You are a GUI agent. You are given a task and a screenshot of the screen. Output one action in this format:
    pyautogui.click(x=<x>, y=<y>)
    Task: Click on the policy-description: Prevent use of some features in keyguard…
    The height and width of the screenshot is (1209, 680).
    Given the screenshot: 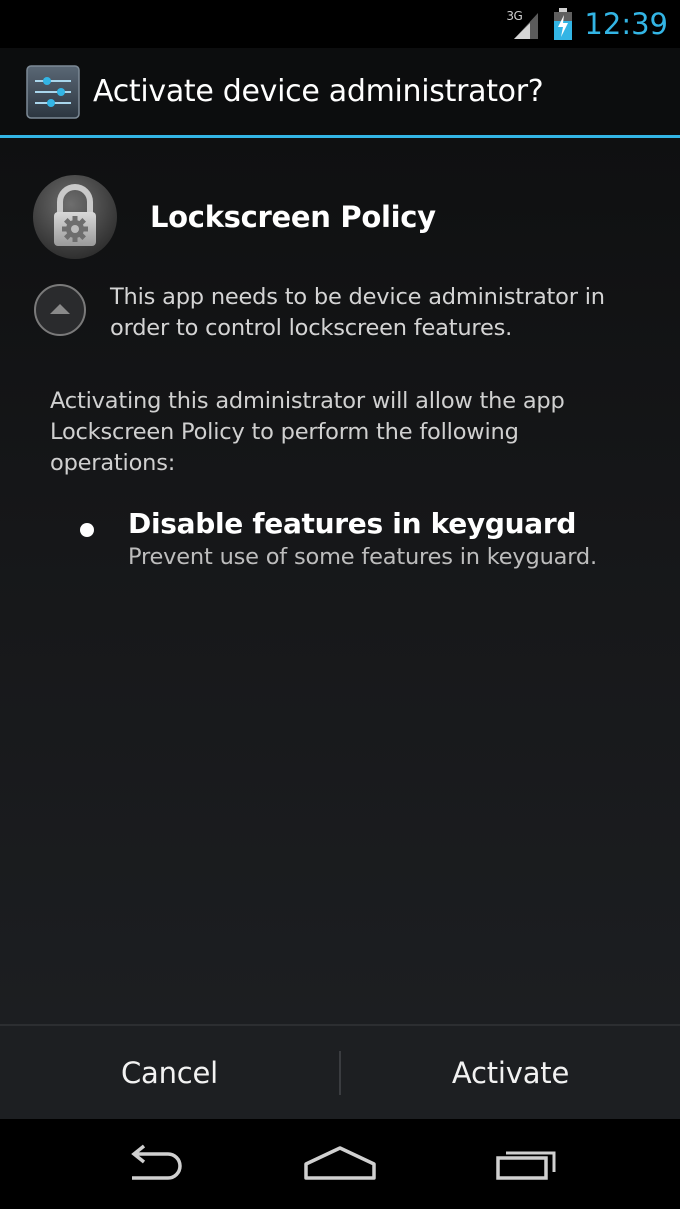 What is the action you would take?
    pyautogui.click(x=362, y=557)
    